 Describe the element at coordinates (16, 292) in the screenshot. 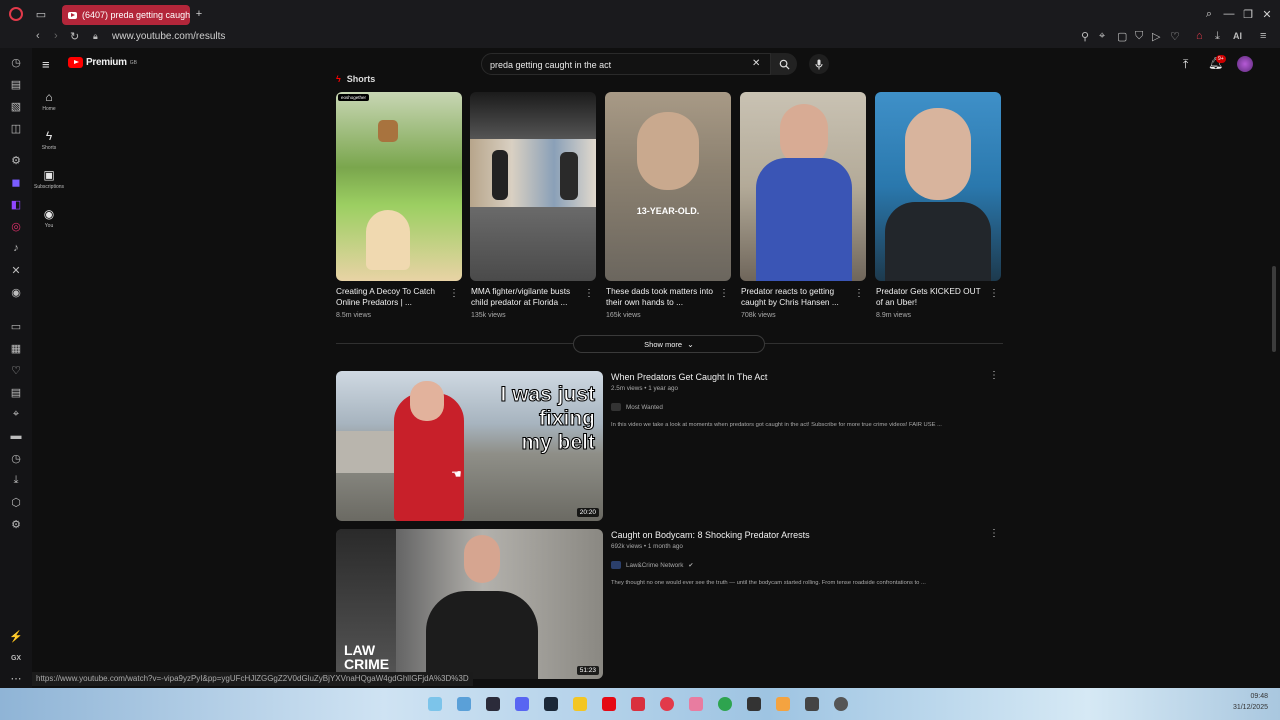

I see `discord-icon: ◉` at that location.